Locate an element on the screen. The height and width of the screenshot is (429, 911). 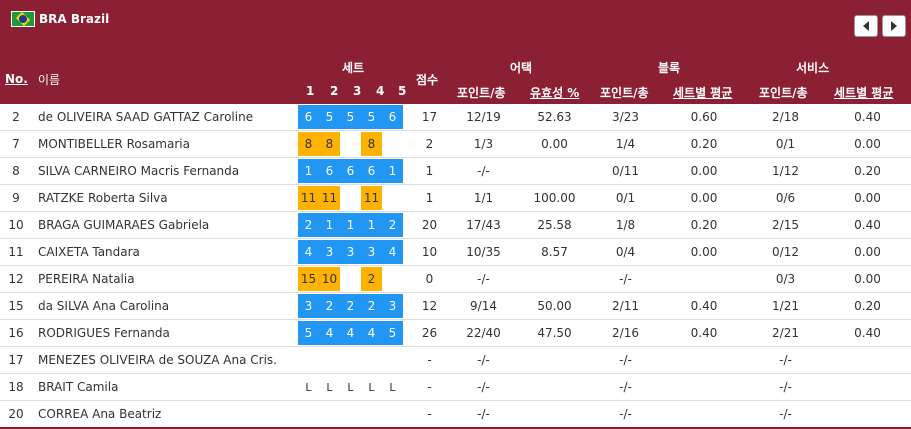
serve-points: -/- is located at coordinates (785, 414).